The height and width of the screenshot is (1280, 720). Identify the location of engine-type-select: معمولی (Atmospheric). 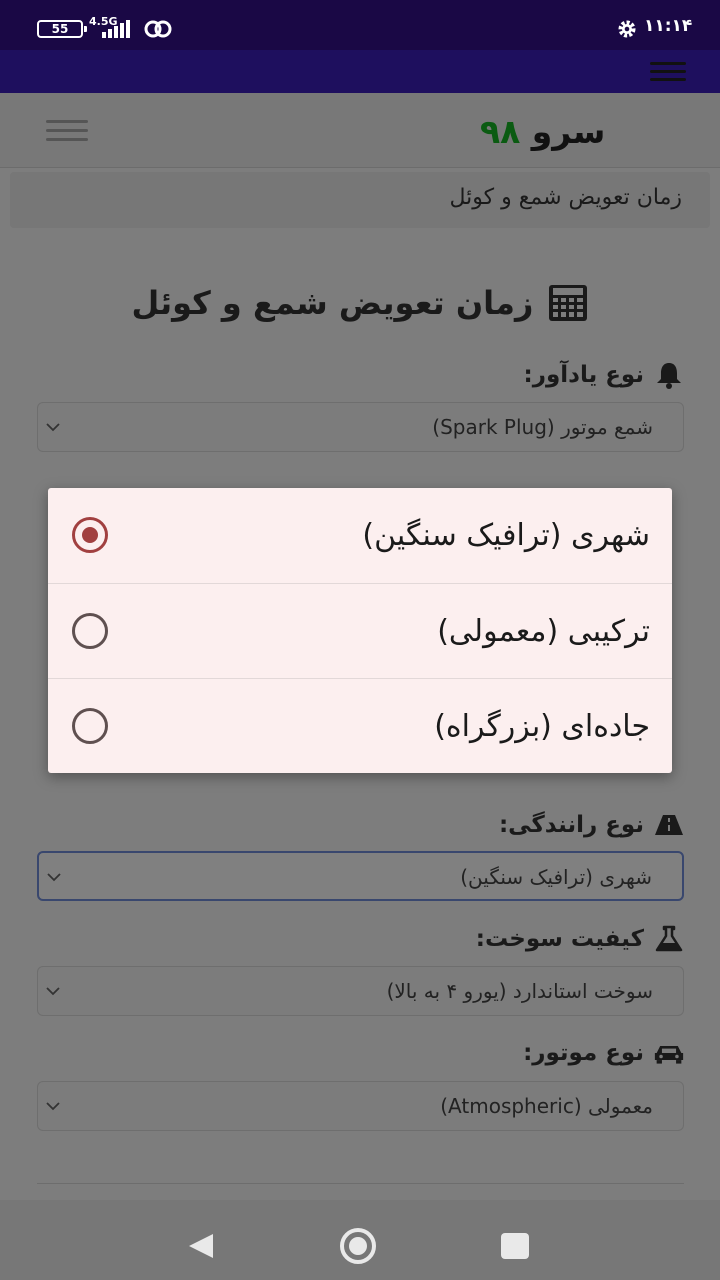
(360, 1106).